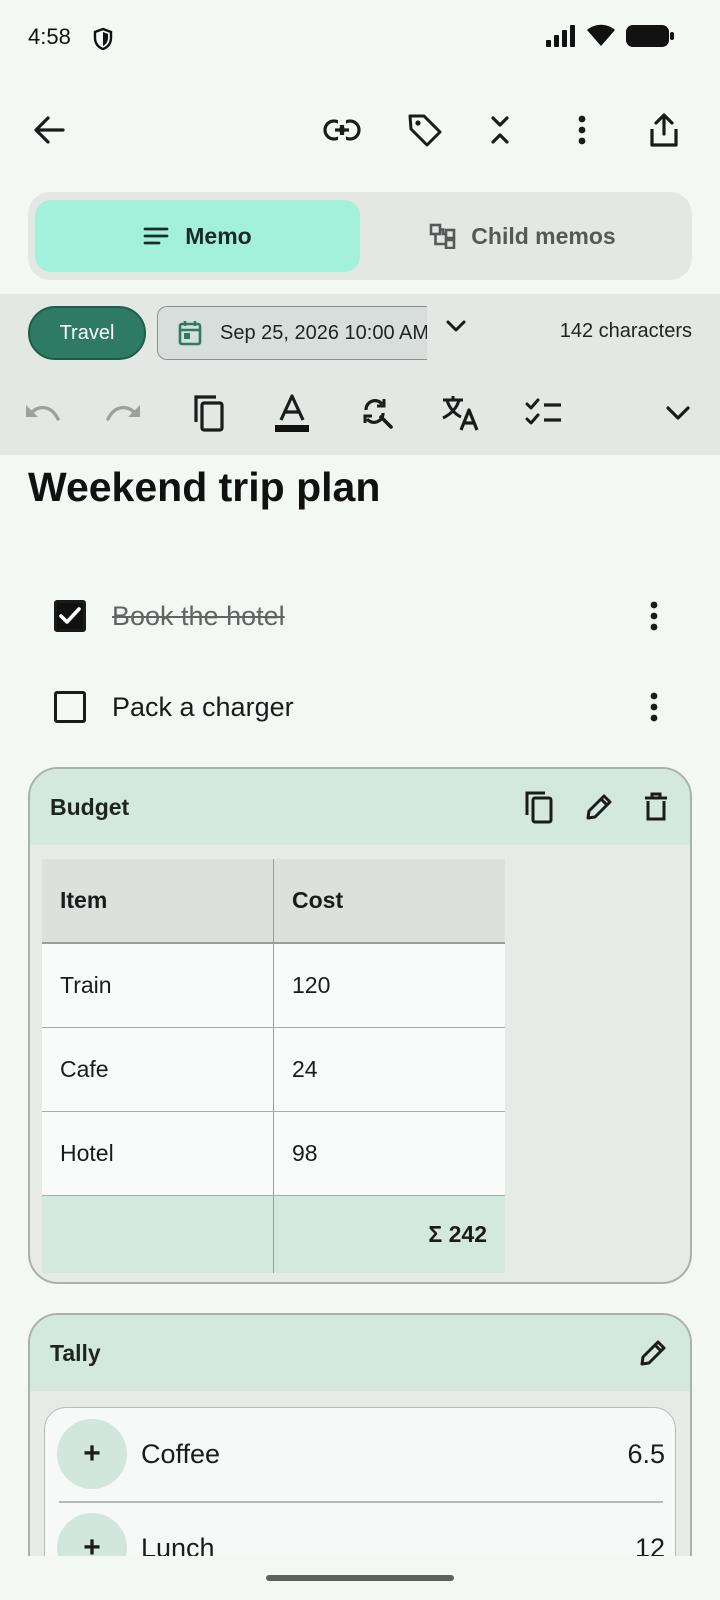 The width and height of the screenshot is (720, 1600). What do you see at coordinates (181, 1453) in the screenshot?
I see `tally-item-name: Coffee` at bounding box center [181, 1453].